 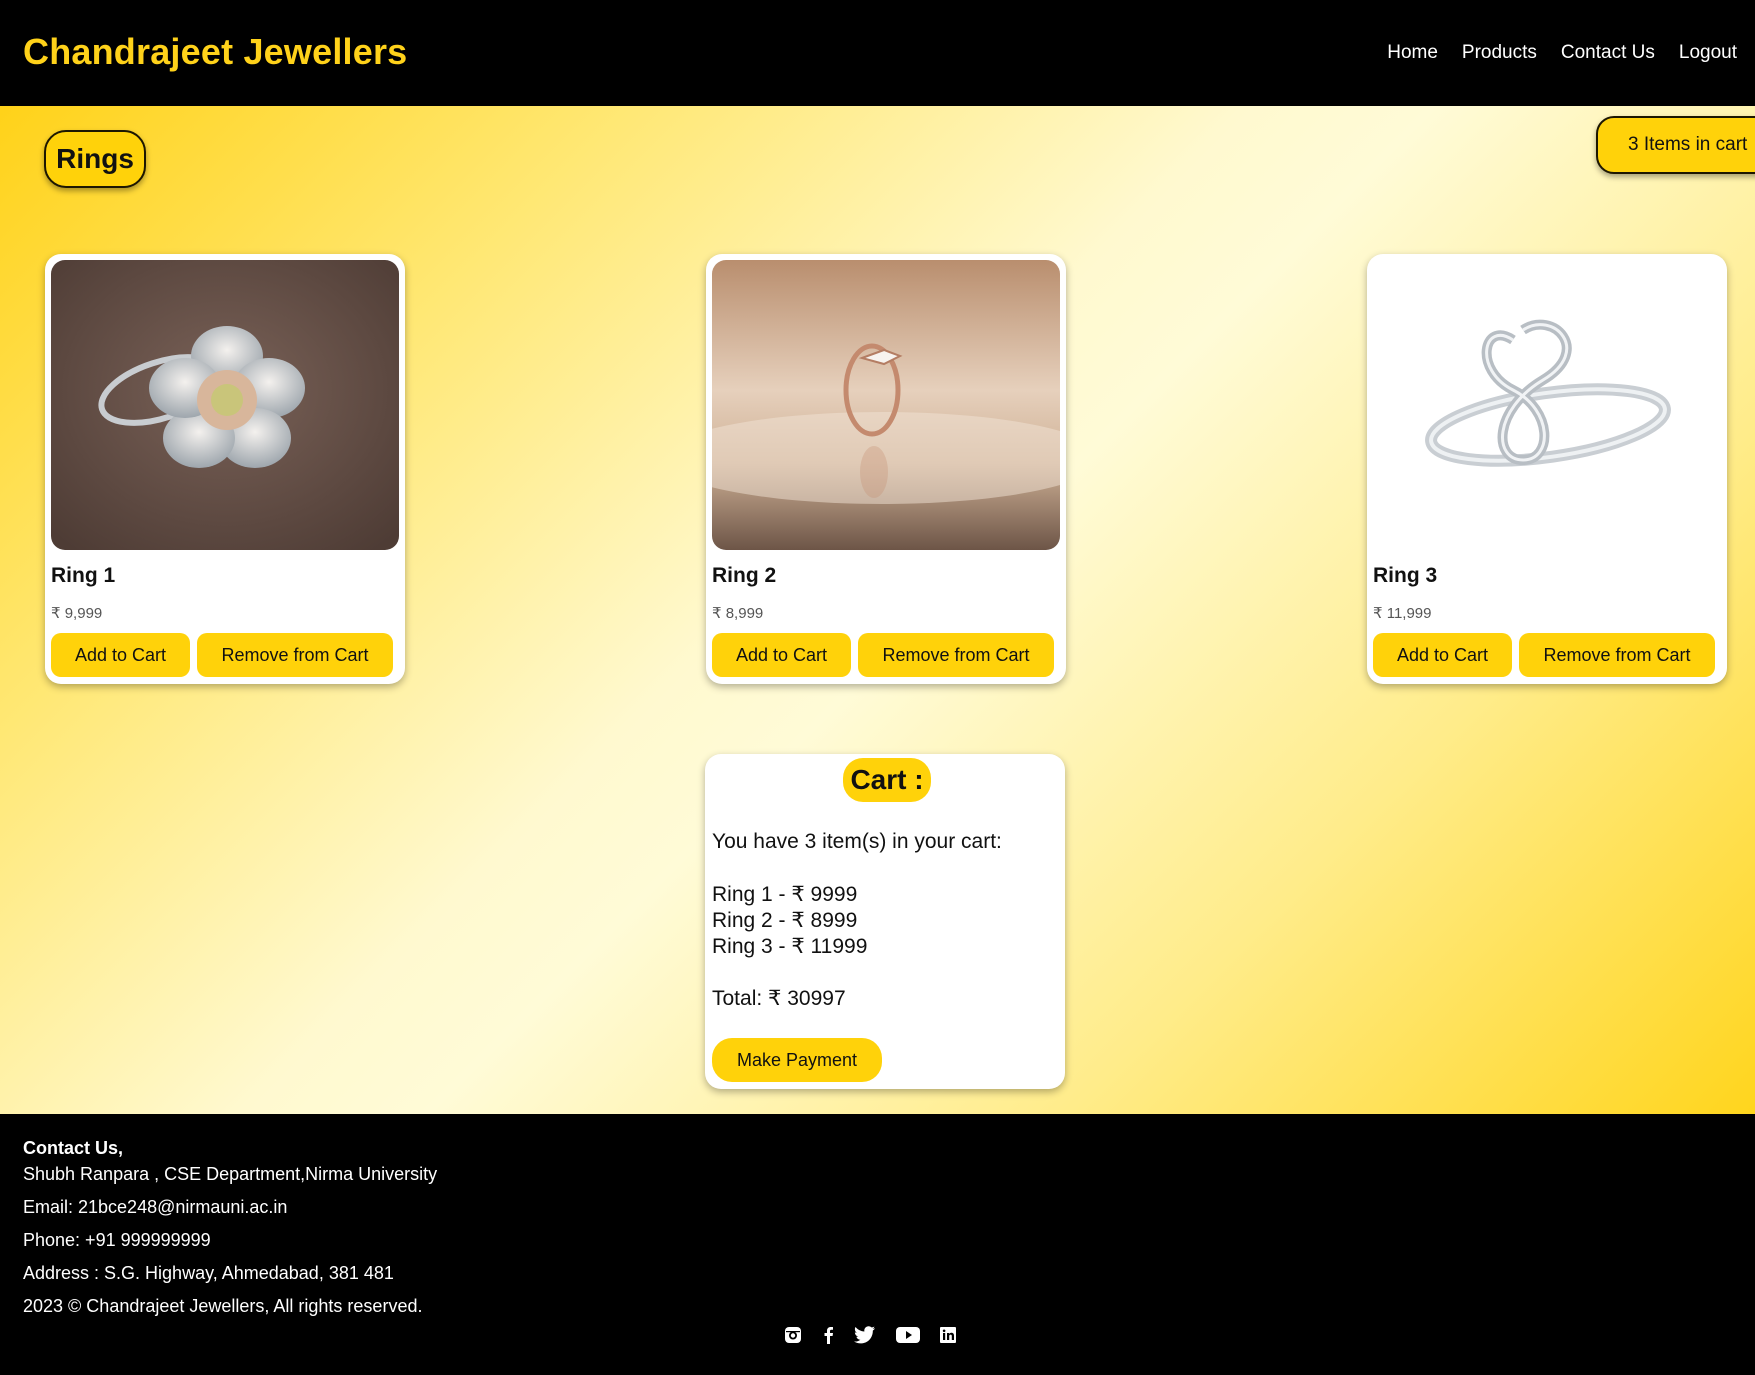 What do you see at coordinates (887, 780) in the screenshot?
I see `cart-title: Cart :` at bounding box center [887, 780].